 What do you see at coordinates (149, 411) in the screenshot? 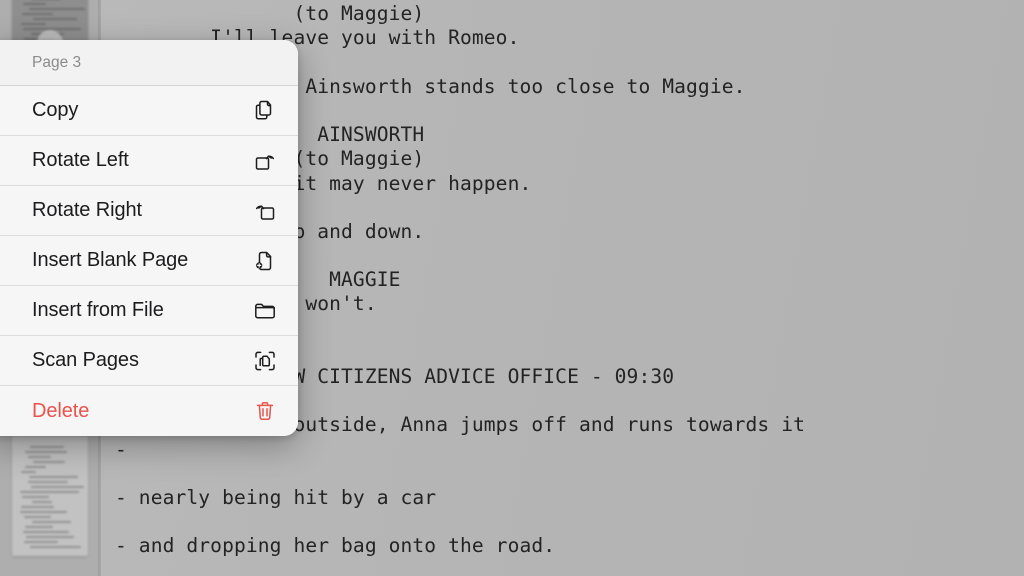
I see `context-menu-item-delete: Delete` at bounding box center [149, 411].